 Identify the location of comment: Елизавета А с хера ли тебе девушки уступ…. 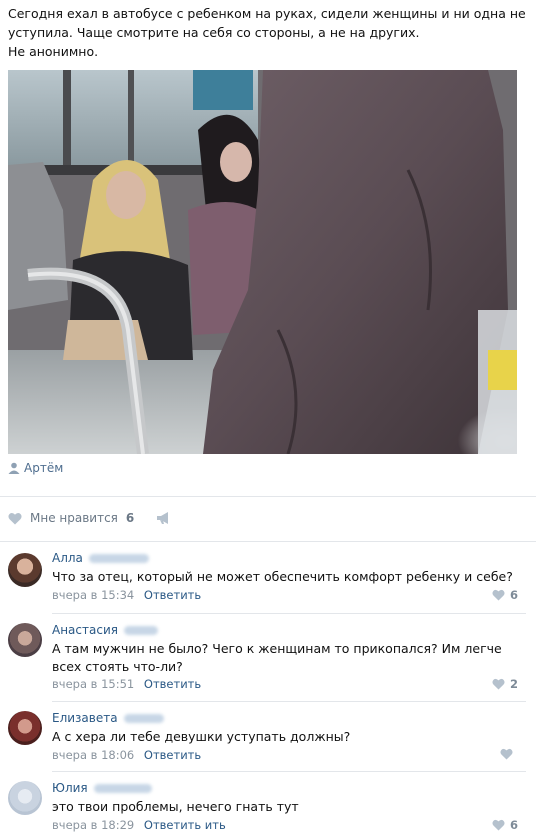
(268, 736).